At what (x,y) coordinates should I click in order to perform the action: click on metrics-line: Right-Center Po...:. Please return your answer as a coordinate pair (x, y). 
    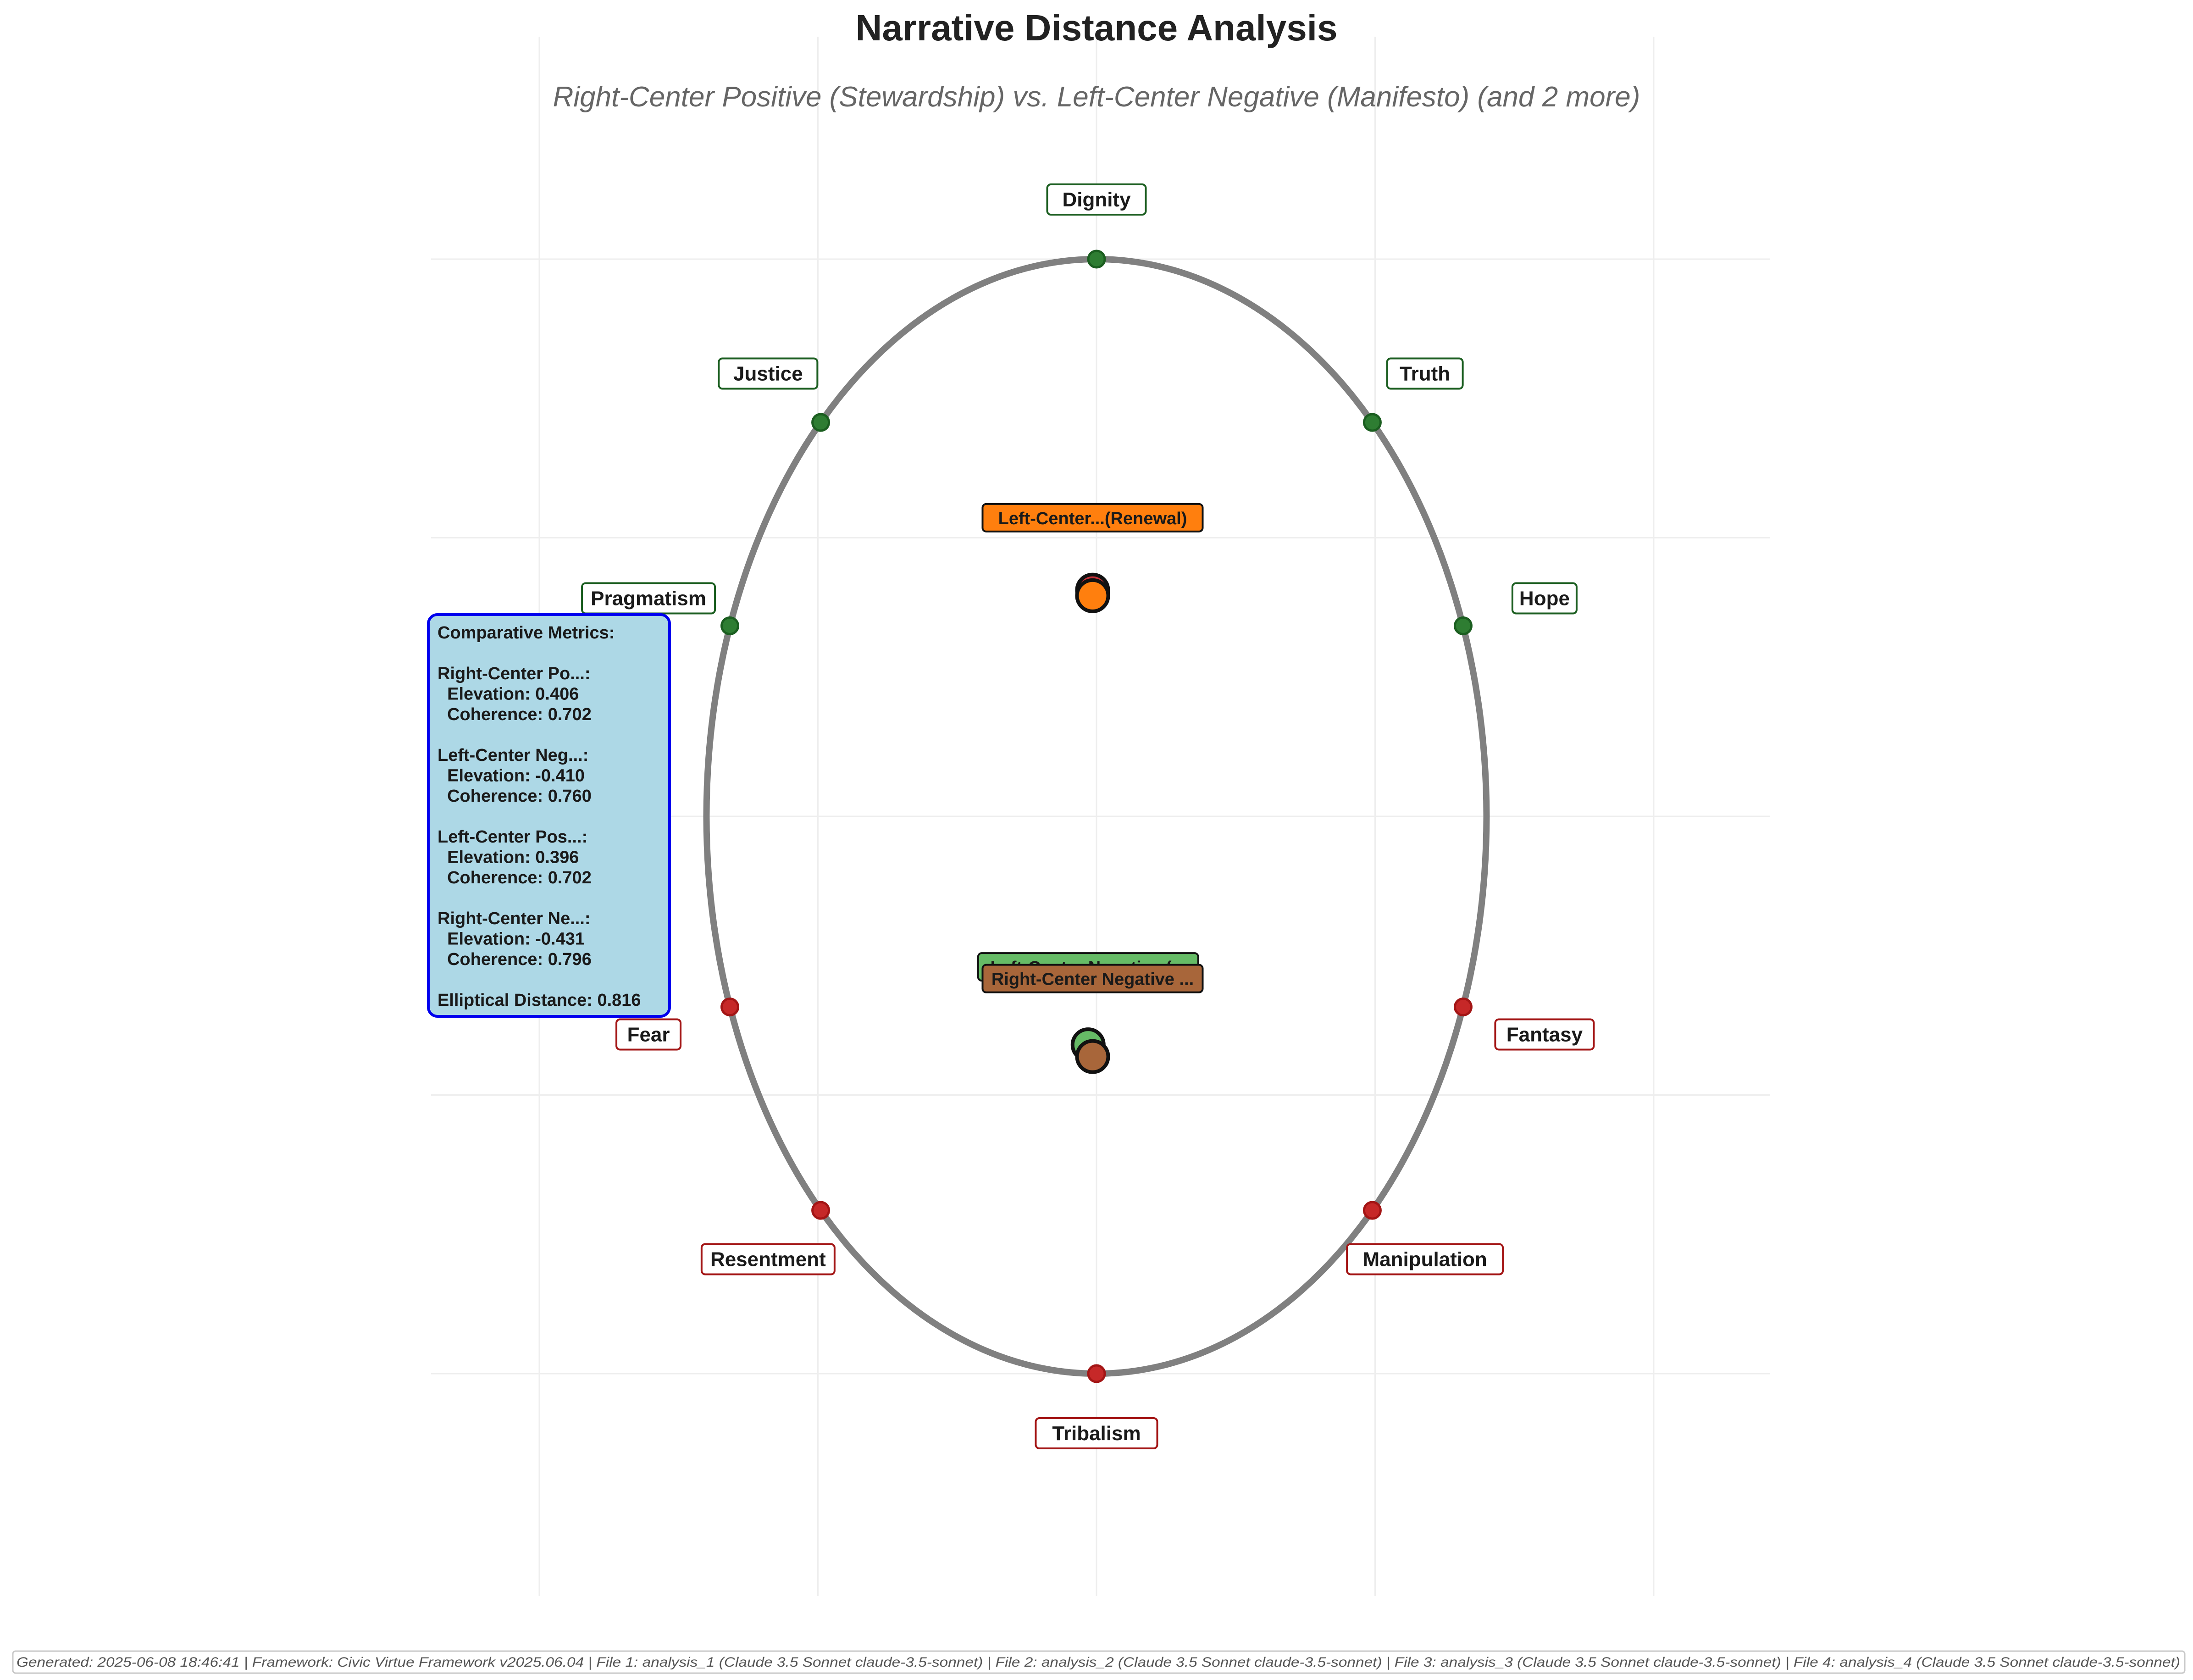
    Looking at the image, I should click on (514, 673).